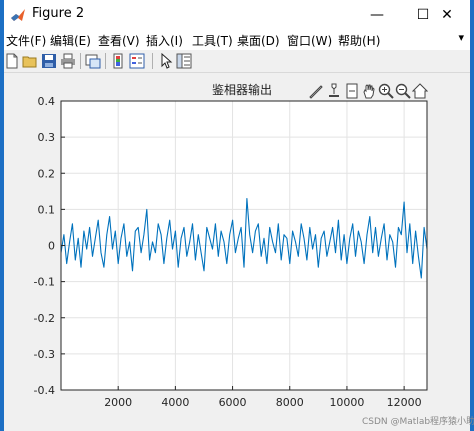 The width and height of the screenshot is (474, 431). Describe the element at coordinates (418, 422) in the screenshot. I see `watermark-text: CSDN @Matlab程序猿小助手` at that location.